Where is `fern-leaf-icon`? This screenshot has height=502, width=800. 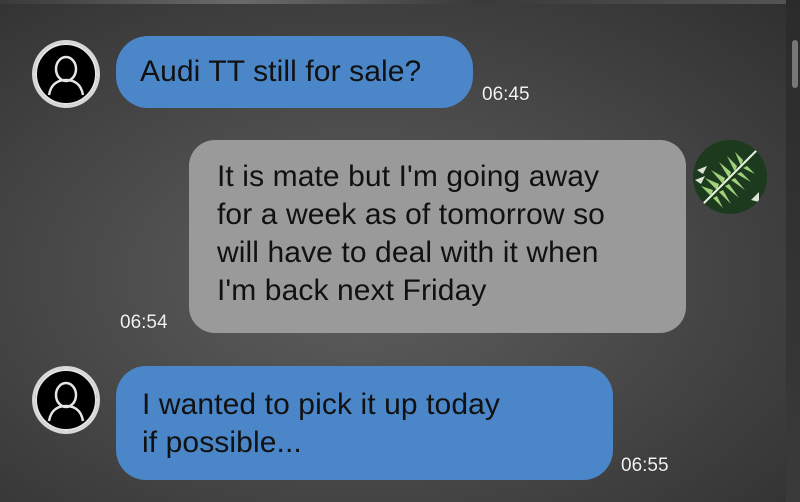
fern-leaf-icon is located at coordinates (730, 177).